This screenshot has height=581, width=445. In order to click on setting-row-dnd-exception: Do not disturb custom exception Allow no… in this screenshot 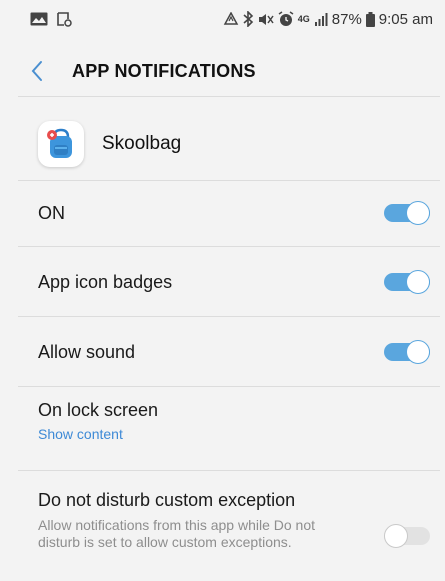, I will do `click(229, 535)`.